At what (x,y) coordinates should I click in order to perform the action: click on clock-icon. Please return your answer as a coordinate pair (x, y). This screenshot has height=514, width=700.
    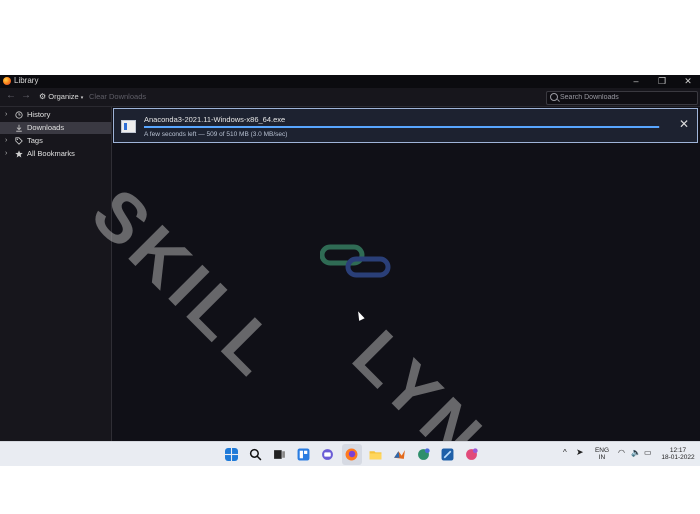
    Looking at the image, I should click on (19, 115).